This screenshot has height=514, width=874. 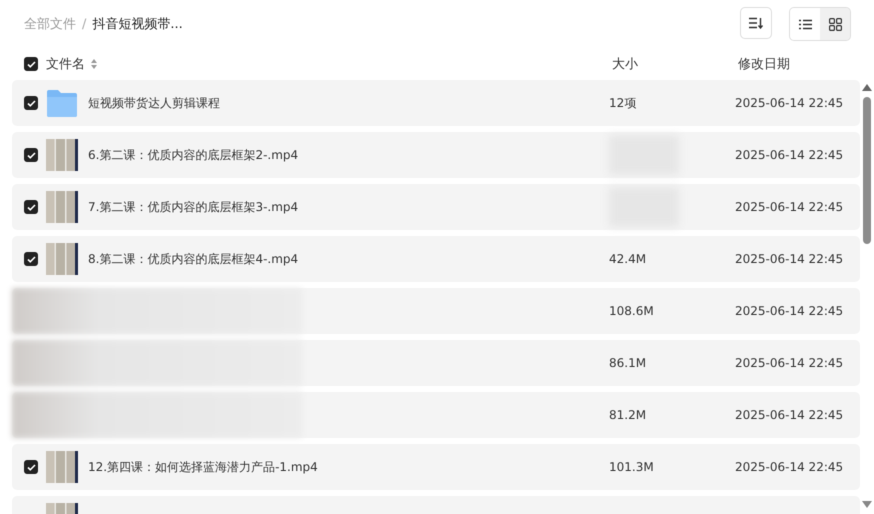 I want to click on list-icon, so click(x=805, y=24).